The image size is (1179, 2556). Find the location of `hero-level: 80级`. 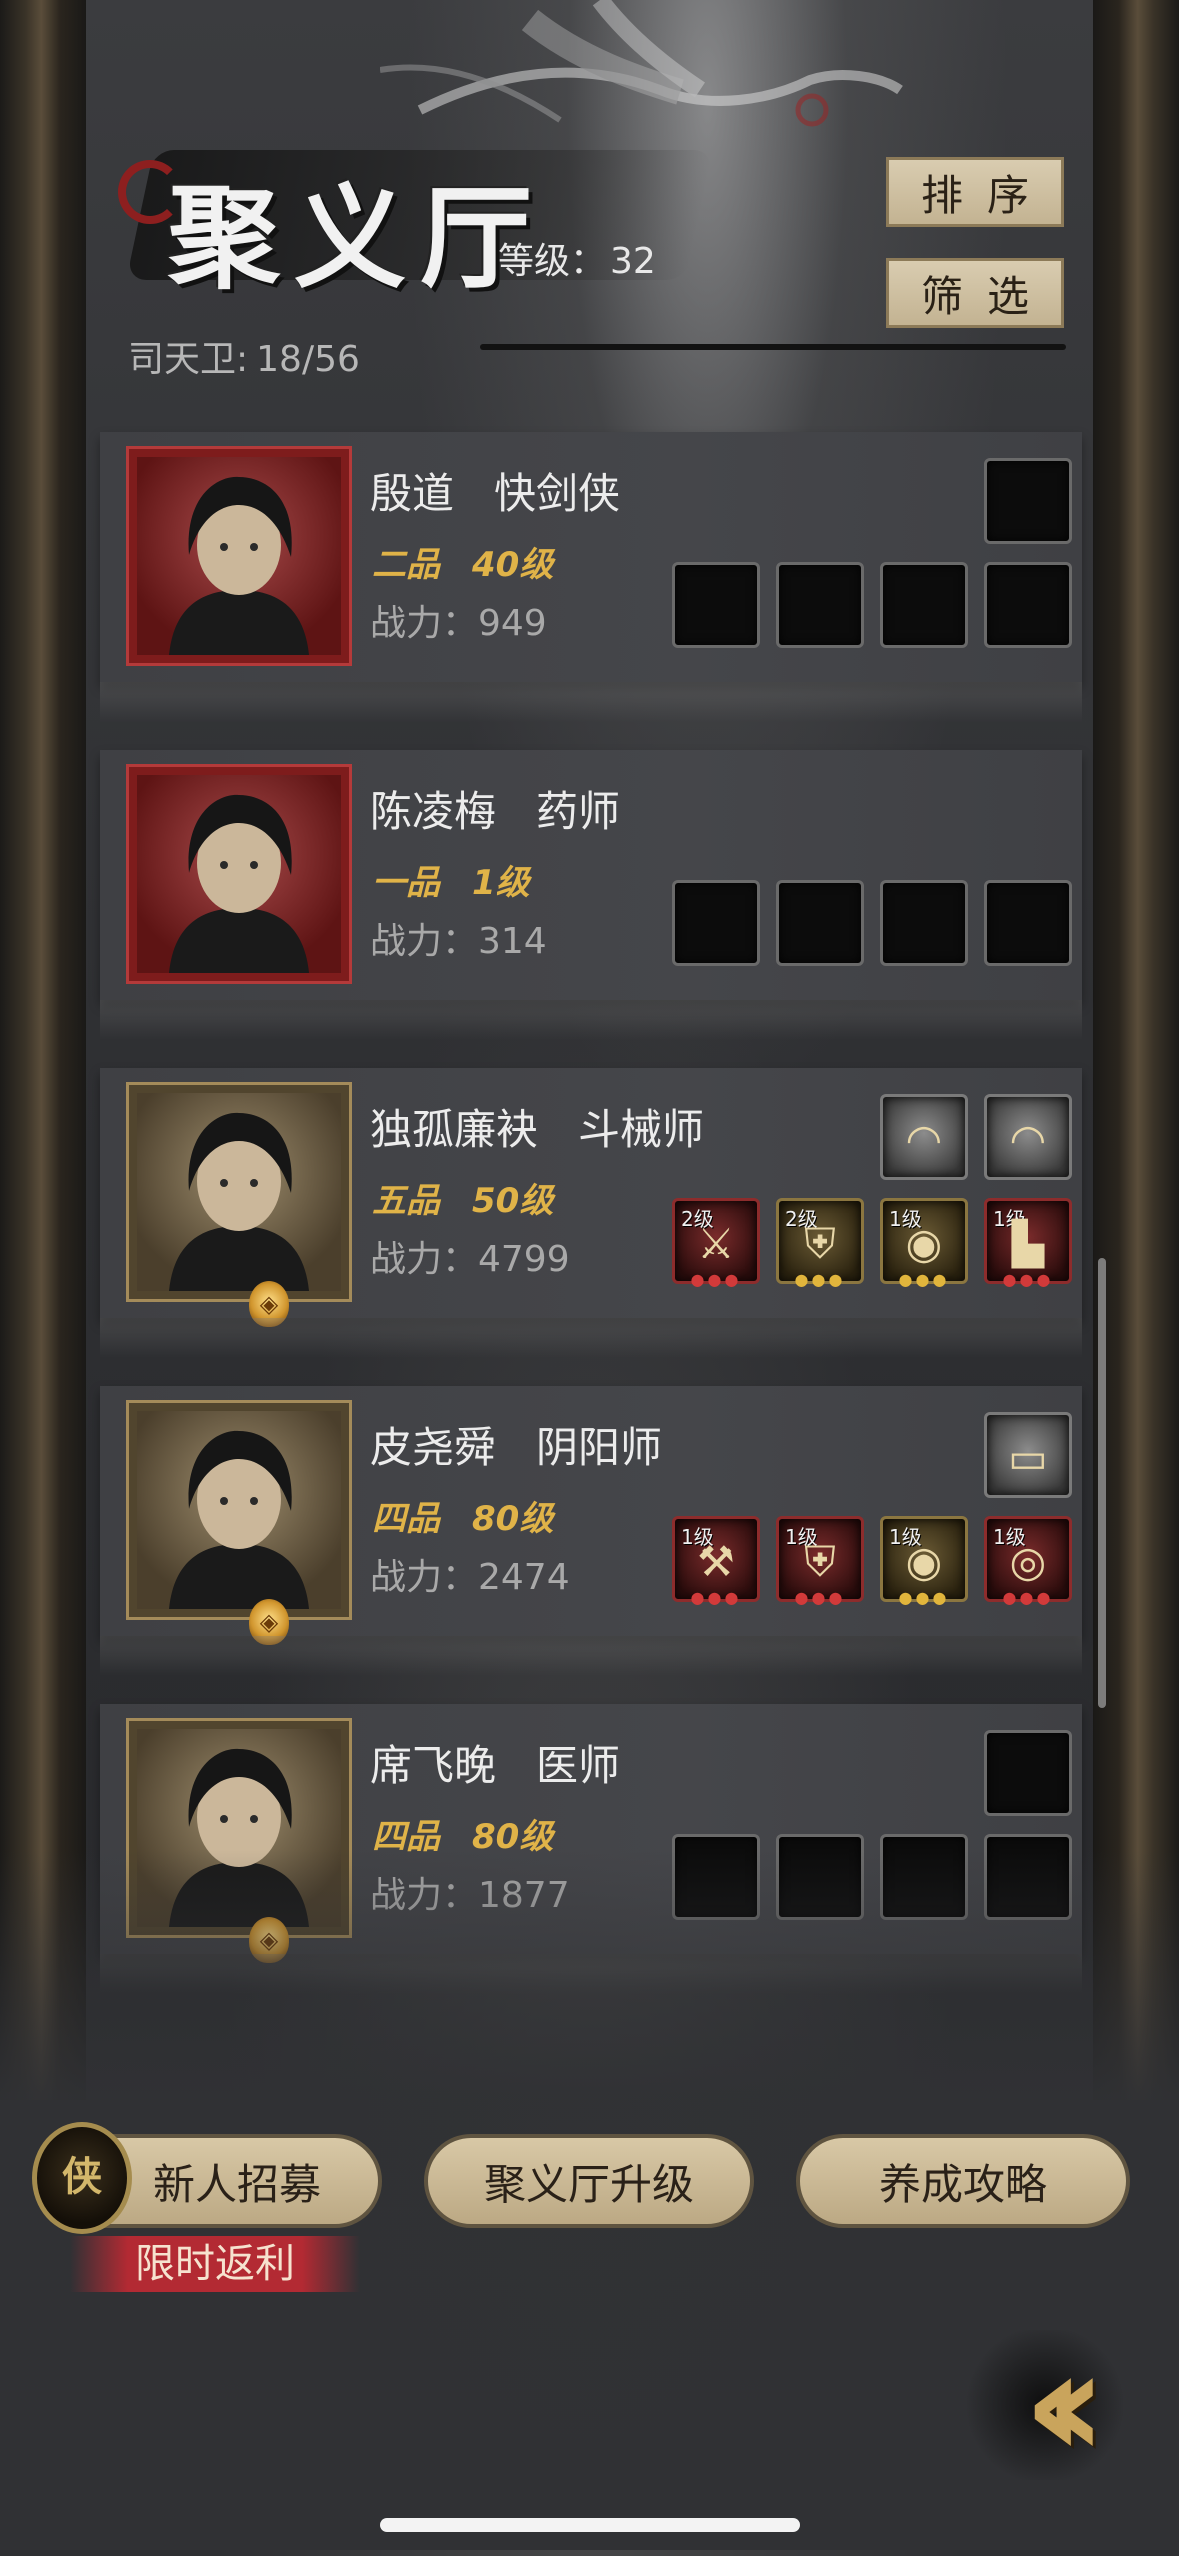

hero-level: 80级 is located at coordinates (513, 1519).